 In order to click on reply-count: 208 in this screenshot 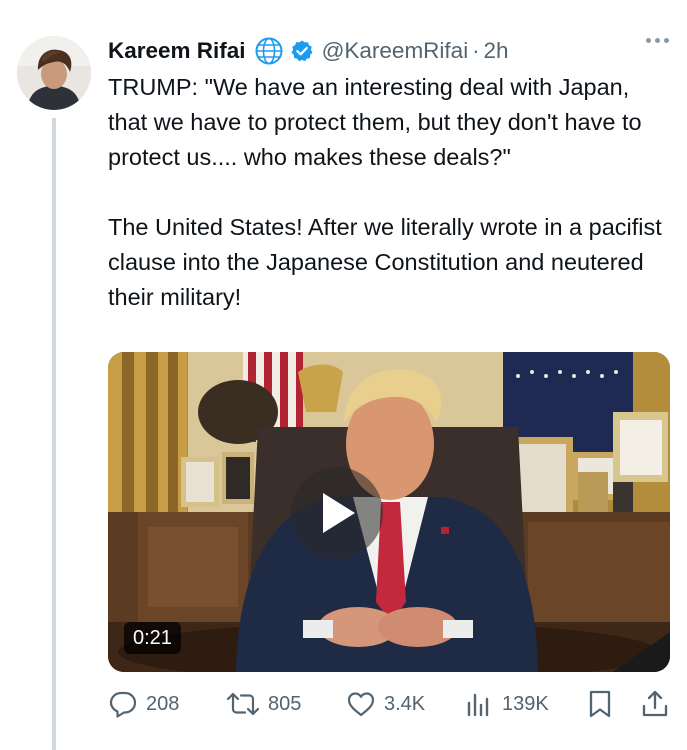, I will do `click(163, 703)`.